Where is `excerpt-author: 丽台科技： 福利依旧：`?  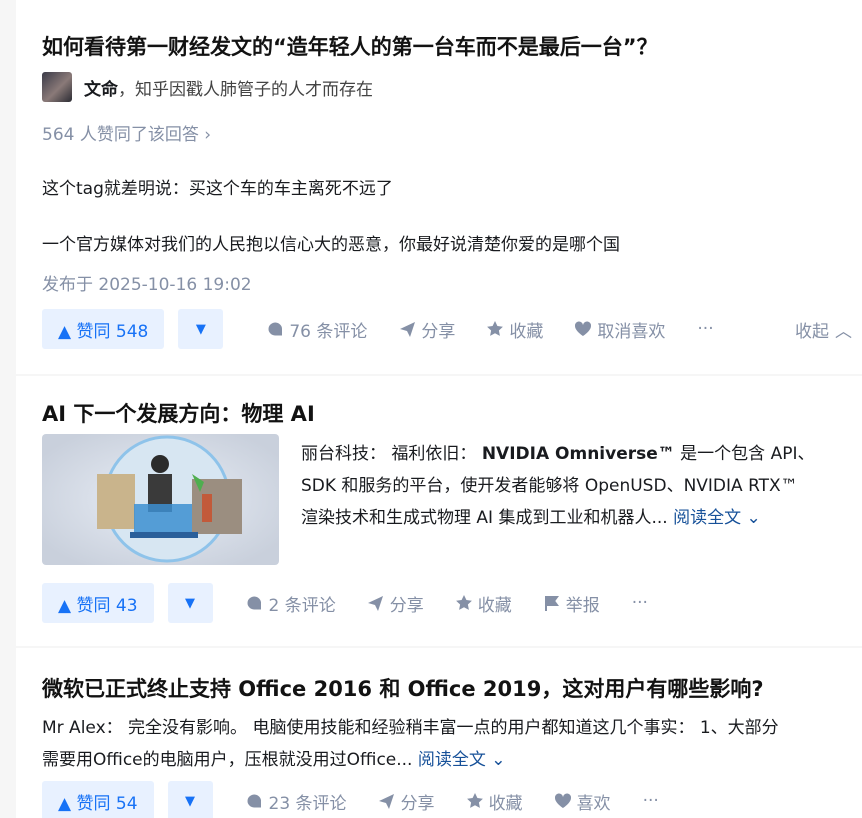 excerpt-author: 丽台科技： 福利依旧： is located at coordinates (391, 454).